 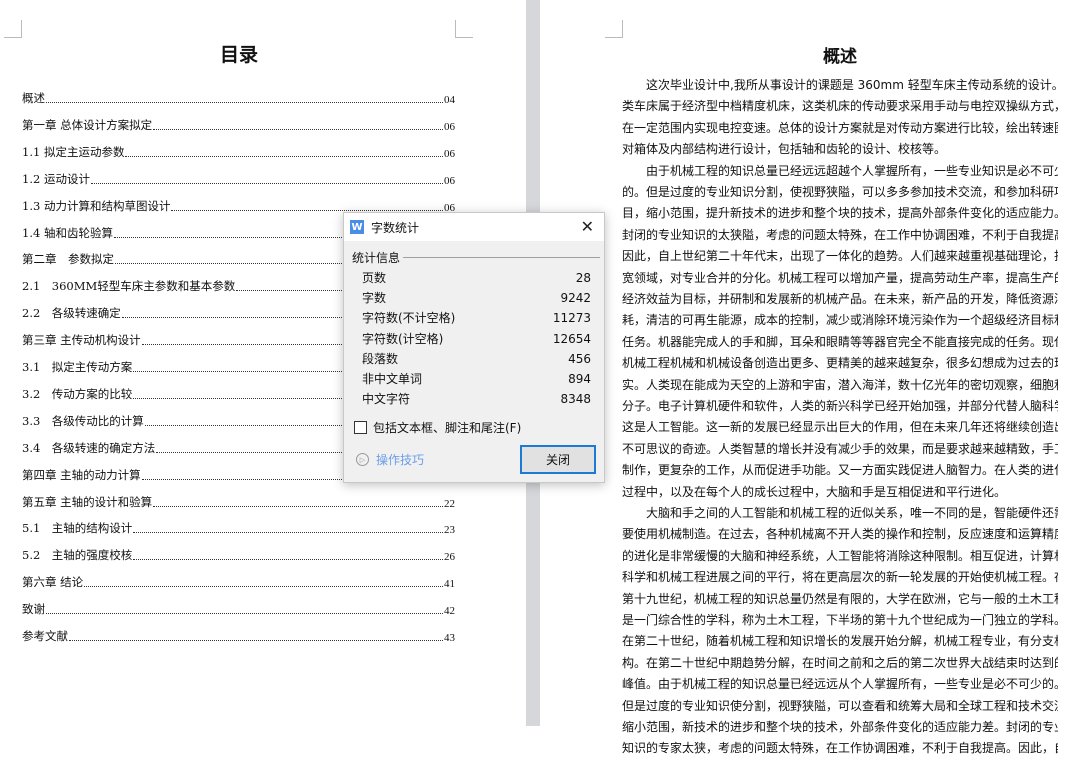 What do you see at coordinates (476, 278) in the screenshot?
I see `stat-row: 页数 28` at bounding box center [476, 278].